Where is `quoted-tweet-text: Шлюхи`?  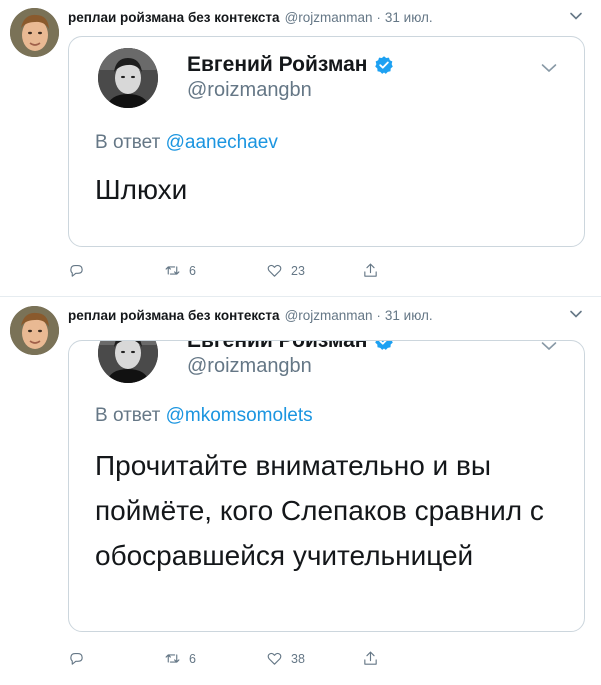 quoted-tweet-text: Шлюхи is located at coordinates (141, 189).